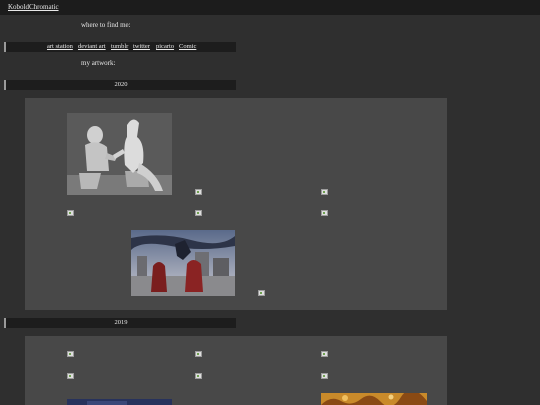 Image resolution: width=540 pixels, height=405 pixels. I want to click on year-label: 2019, so click(121, 322).